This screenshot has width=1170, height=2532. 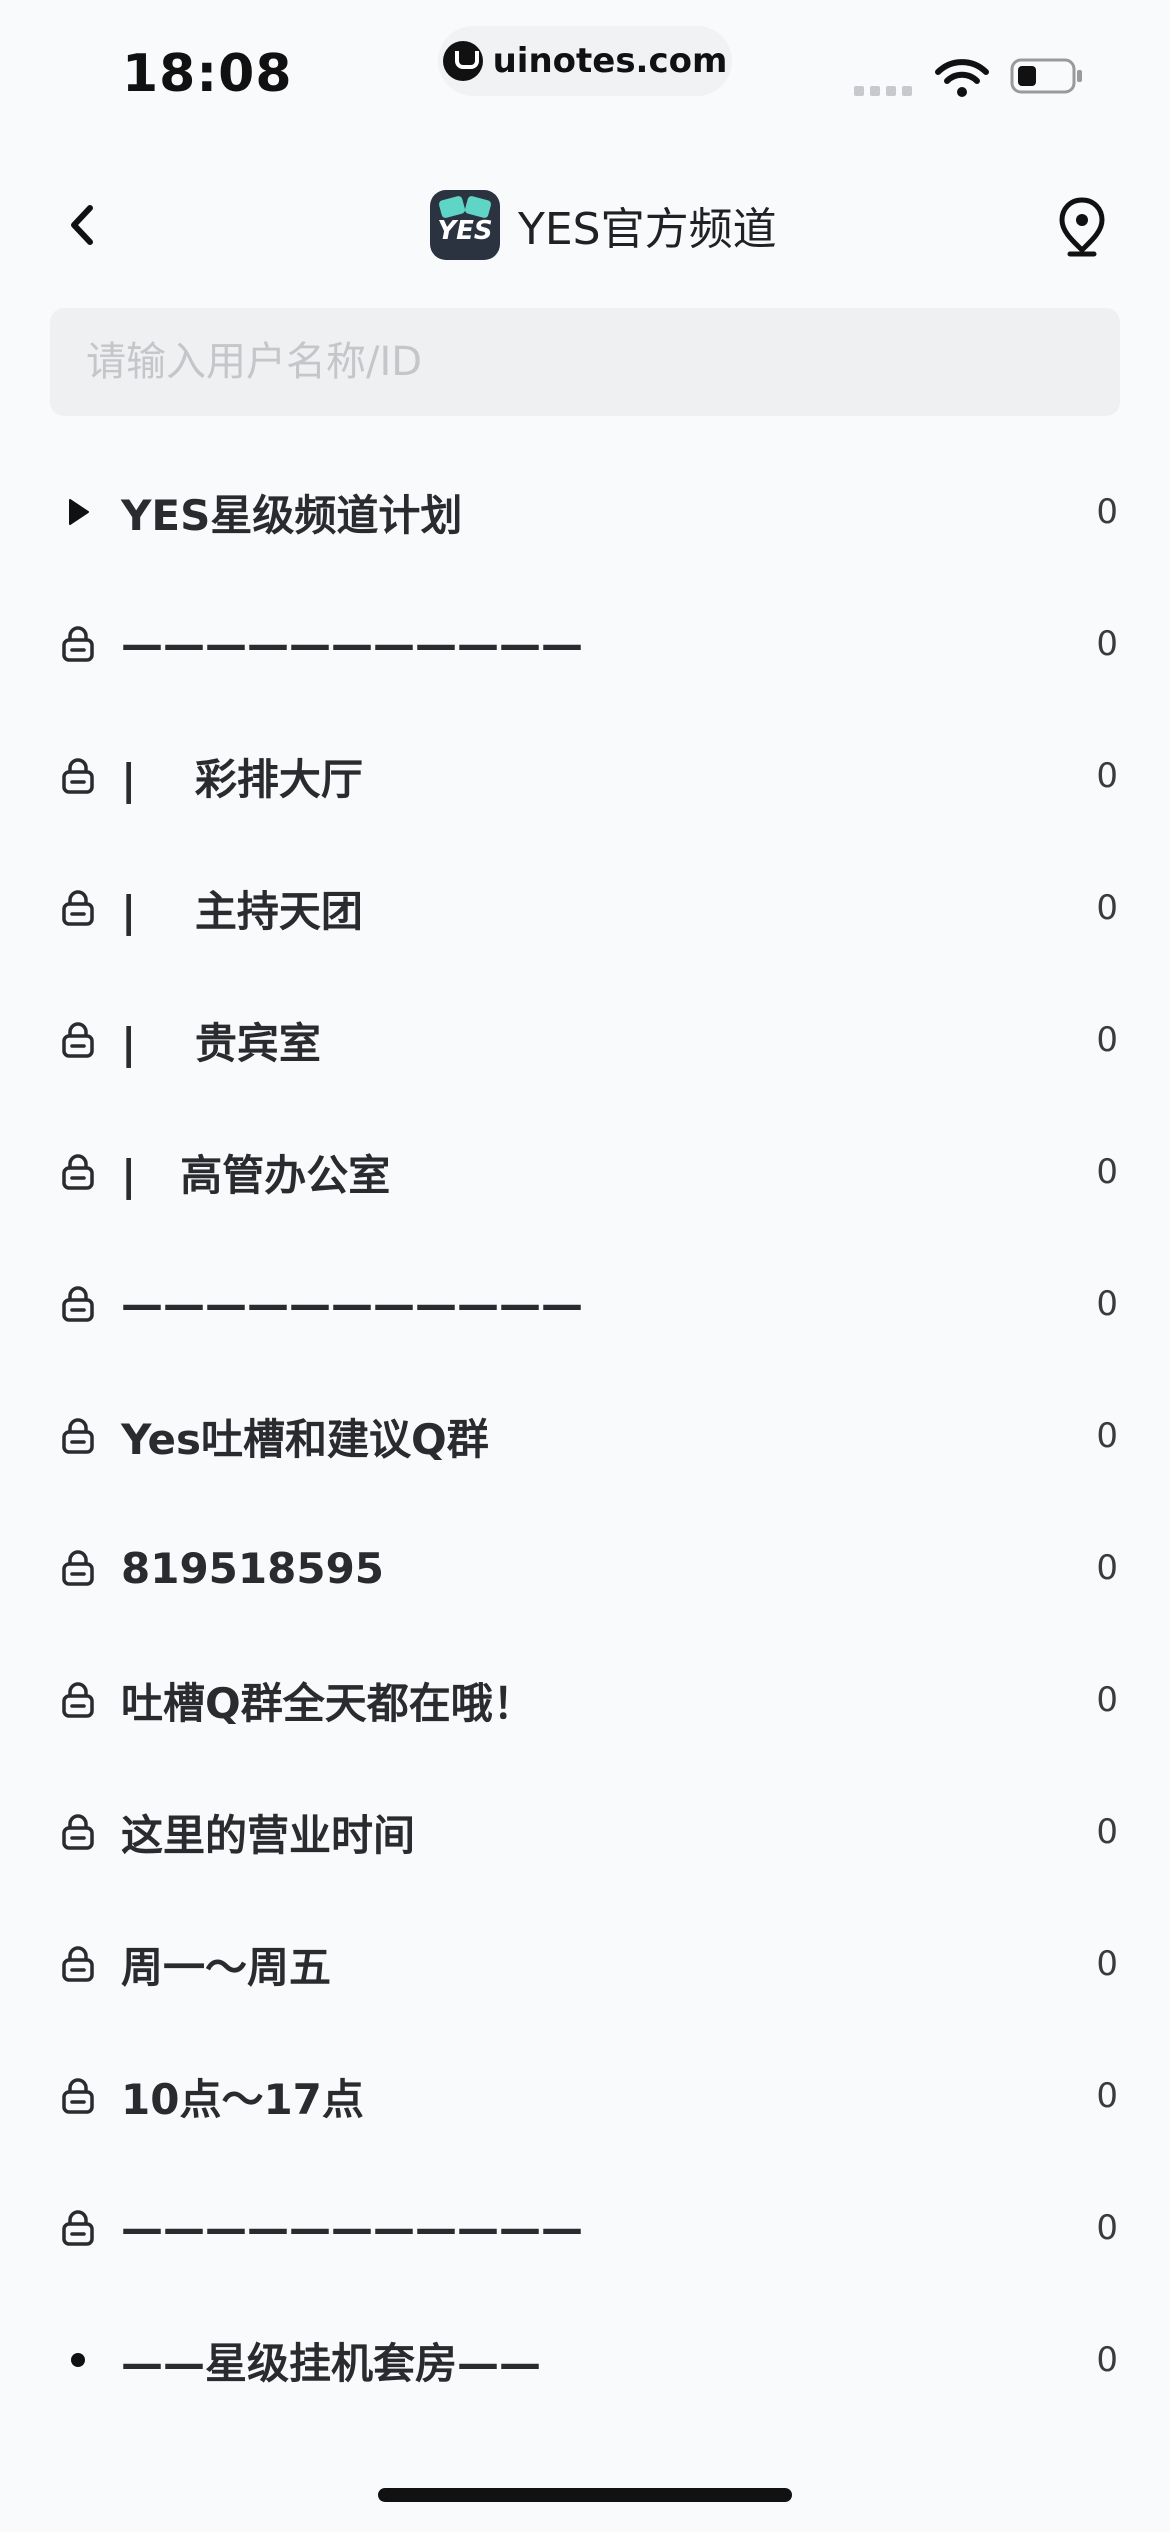 I want to click on channel-row: 这里的营业时间 0, so click(x=585, y=1832).